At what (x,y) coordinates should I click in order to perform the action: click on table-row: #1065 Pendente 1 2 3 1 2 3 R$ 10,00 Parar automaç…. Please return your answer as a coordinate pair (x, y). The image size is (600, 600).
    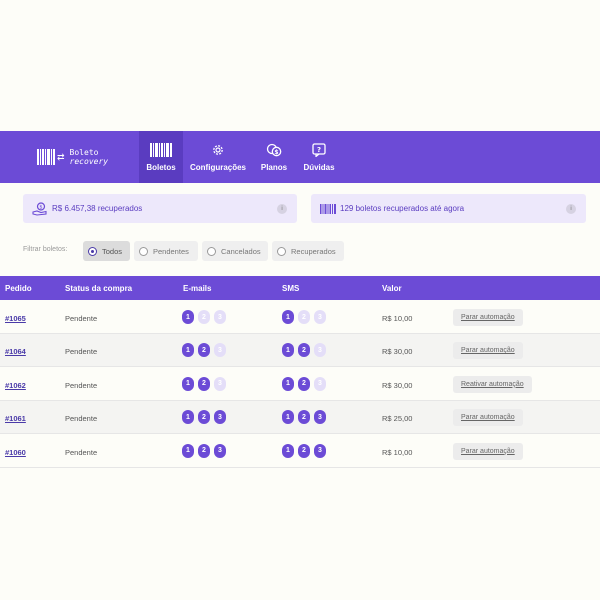
    Looking at the image, I should click on (300, 317).